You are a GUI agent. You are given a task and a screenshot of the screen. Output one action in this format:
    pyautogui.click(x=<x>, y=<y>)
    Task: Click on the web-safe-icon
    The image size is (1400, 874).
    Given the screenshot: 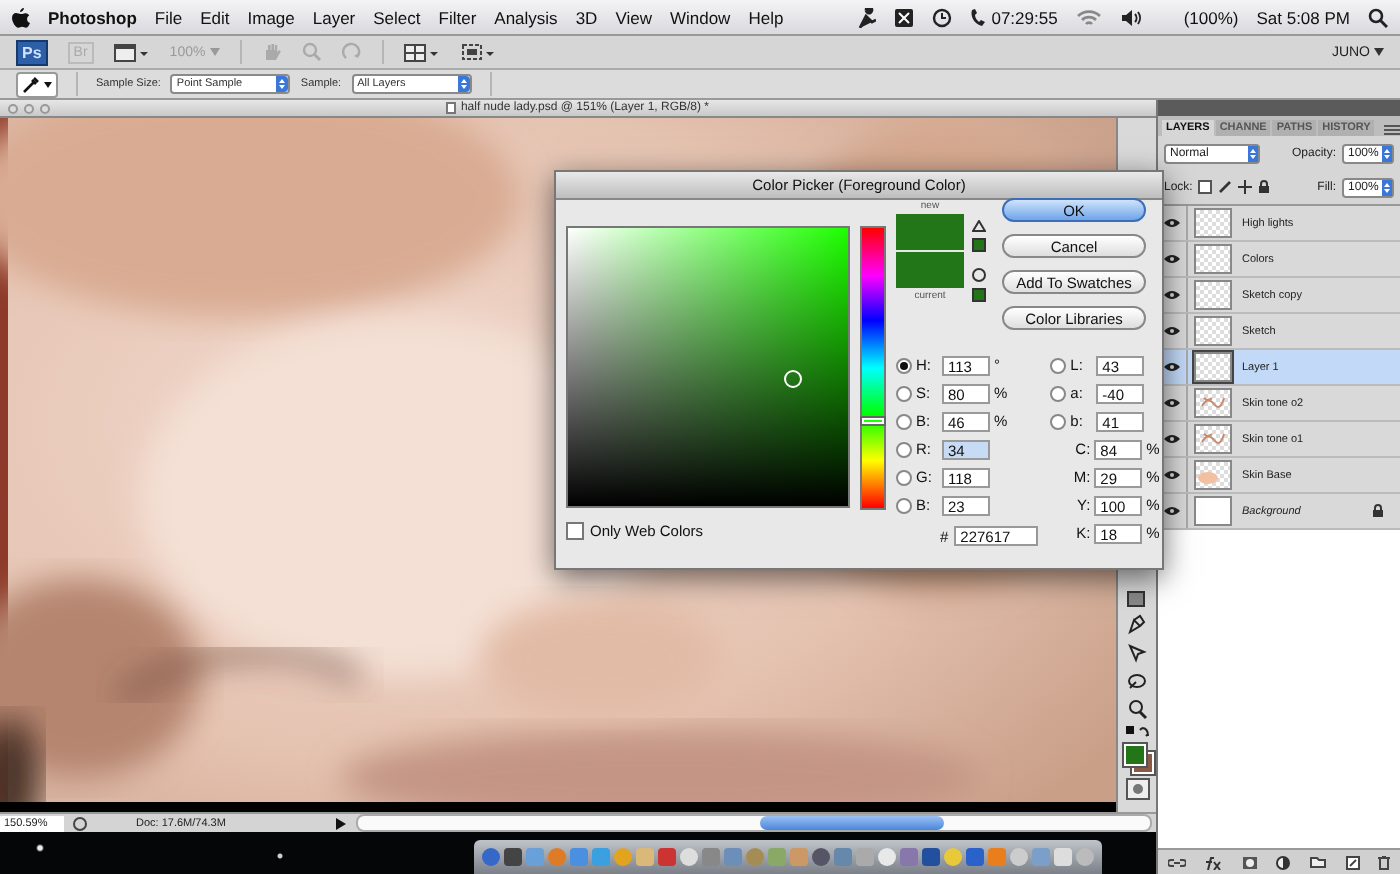 What is the action you would take?
    pyautogui.click(x=979, y=275)
    